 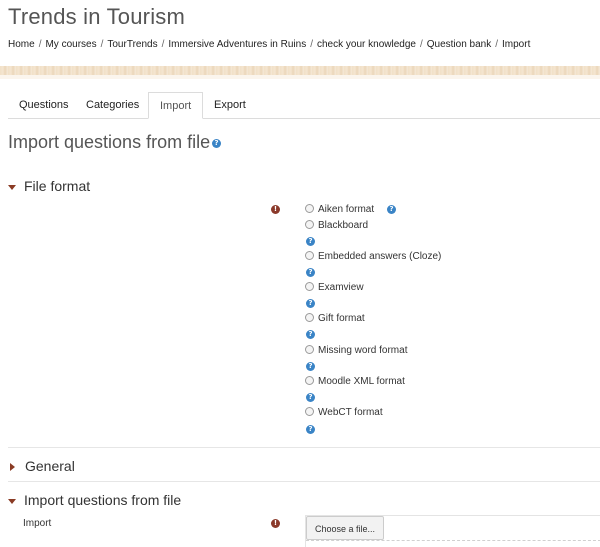 I want to click on tab-bar: Questions Categories Import Export, so click(x=304, y=105).